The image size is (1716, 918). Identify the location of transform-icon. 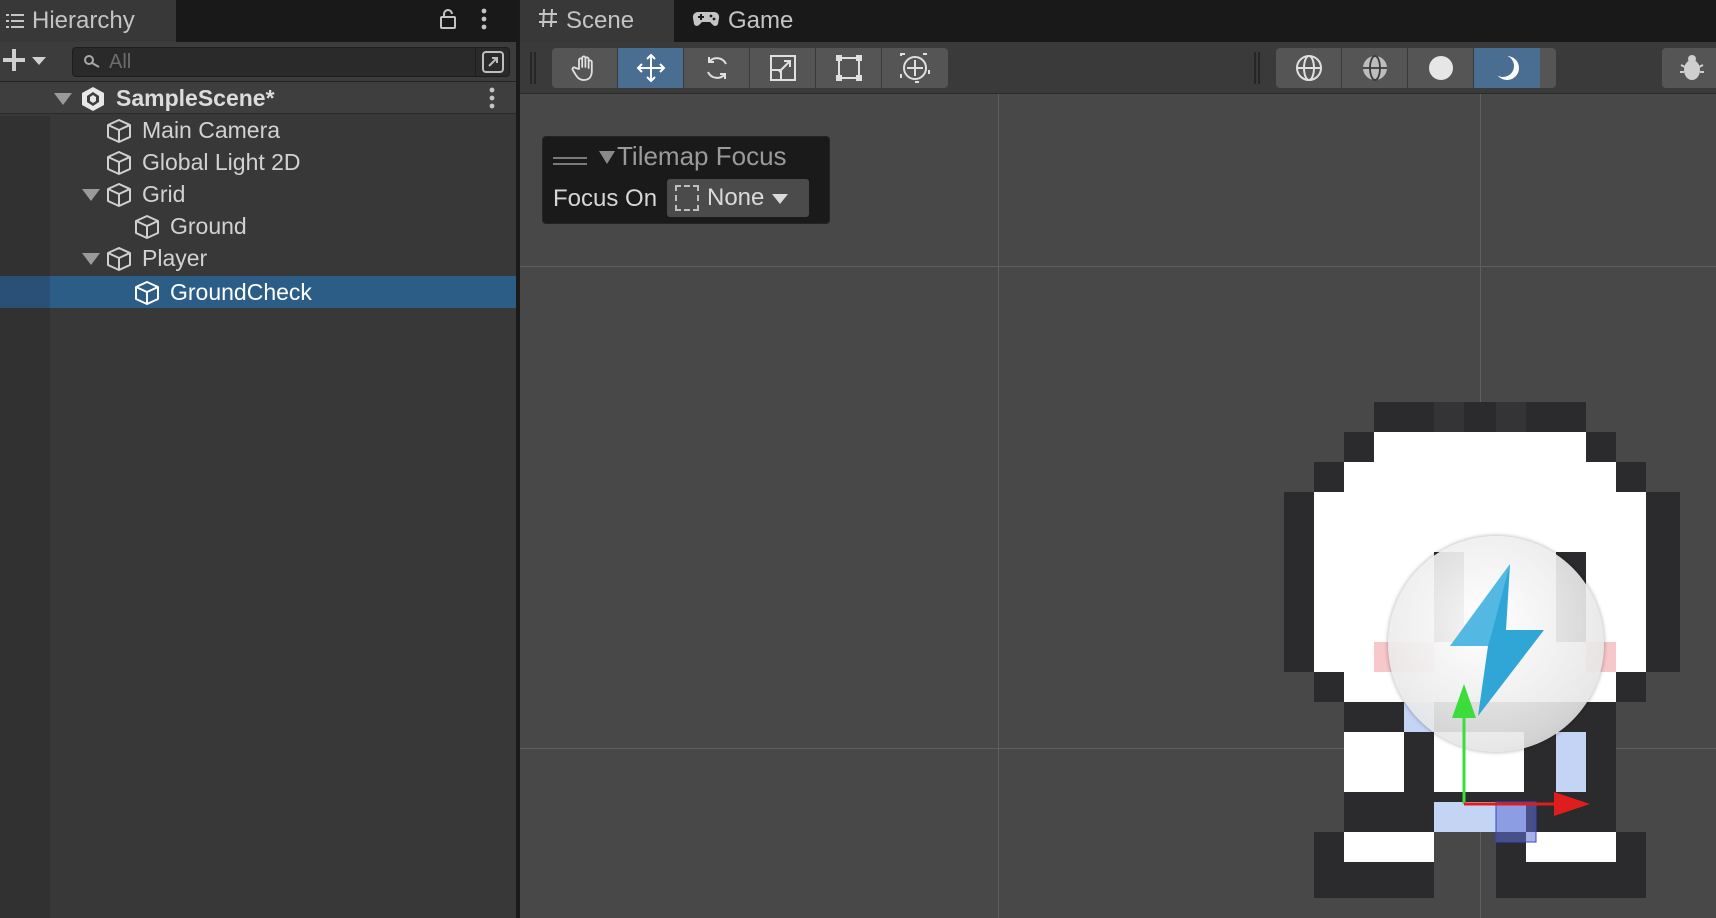
(915, 68).